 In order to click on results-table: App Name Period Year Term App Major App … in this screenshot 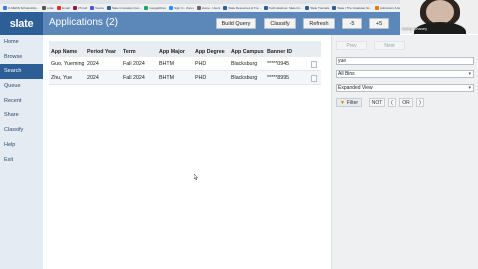, I will do `click(185, 63)`.